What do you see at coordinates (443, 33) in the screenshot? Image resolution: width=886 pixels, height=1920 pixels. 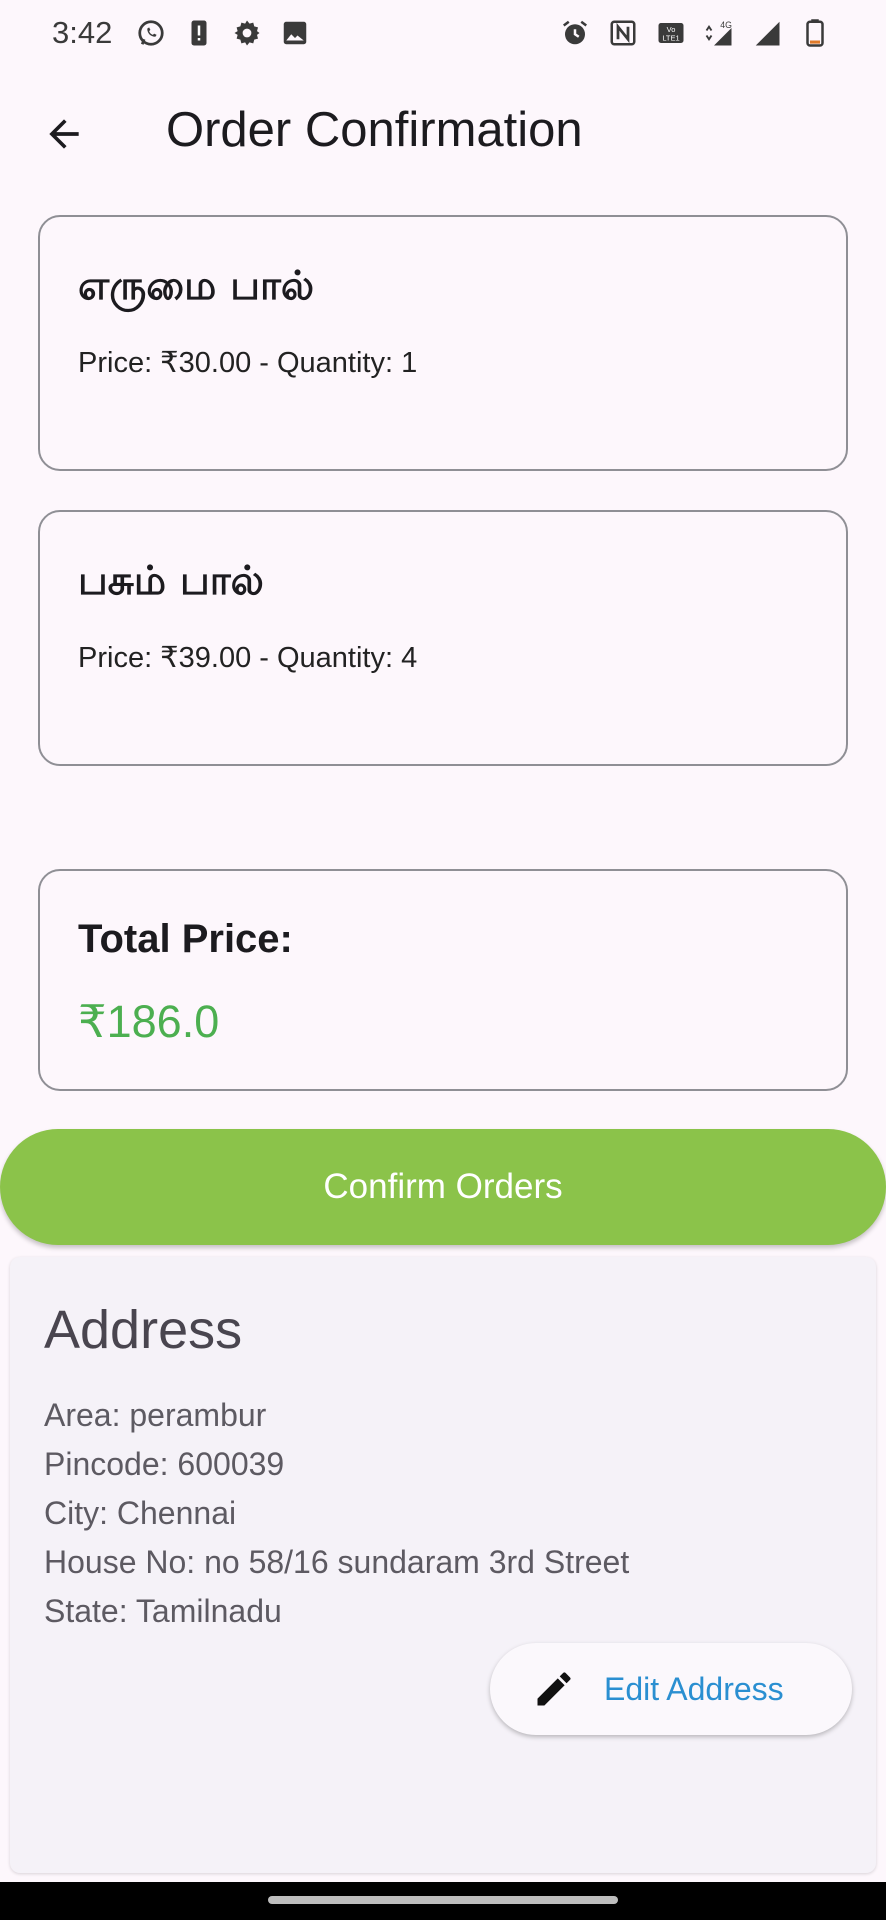 I see `status-bar: 3:42 Vo LTE1 4G` at bounding box center [443, 33].